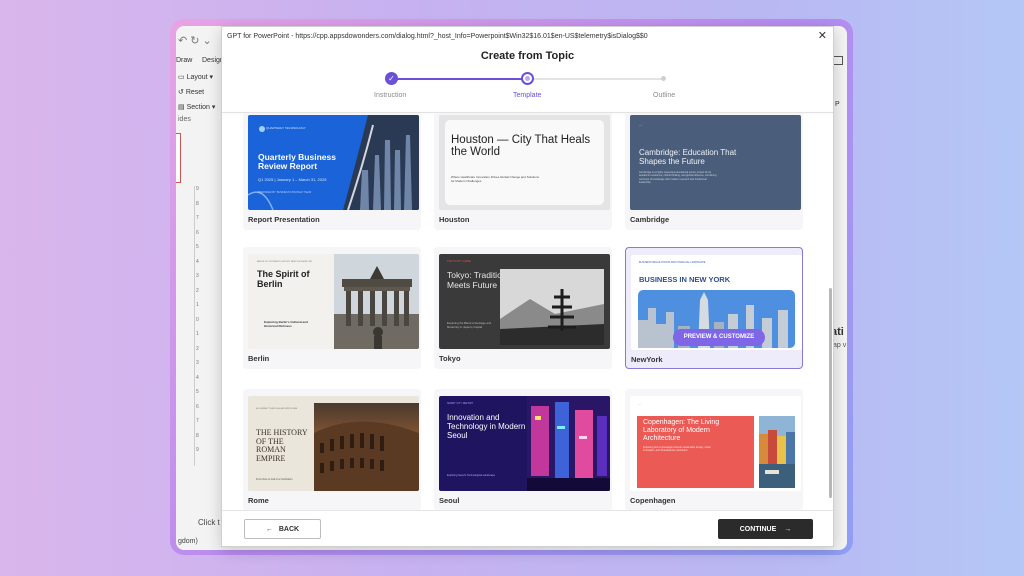 Image resolution: width=1024 pixels, height=576 pixels. Describe the element at coordinates (184, 119) in the screenshot. I see `group-label: ides` at that location.